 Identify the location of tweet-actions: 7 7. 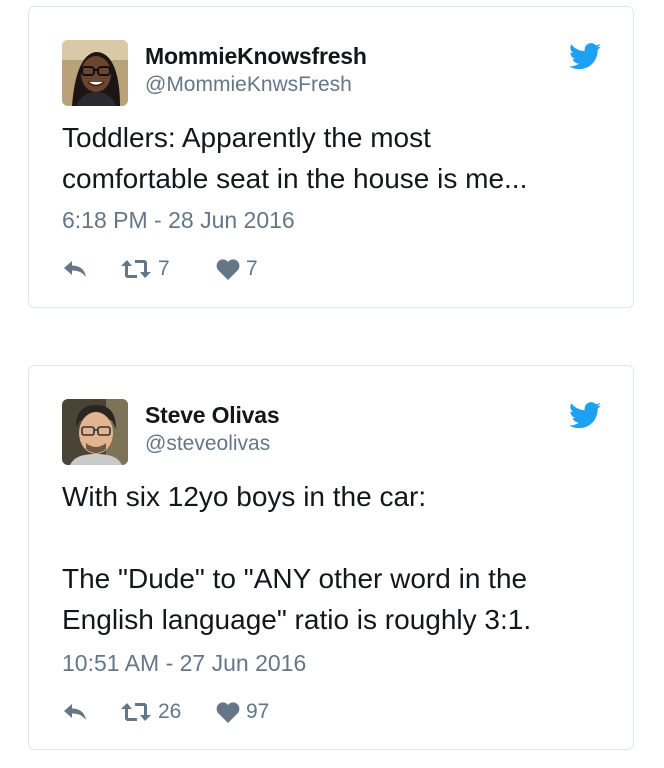
(179, 269).